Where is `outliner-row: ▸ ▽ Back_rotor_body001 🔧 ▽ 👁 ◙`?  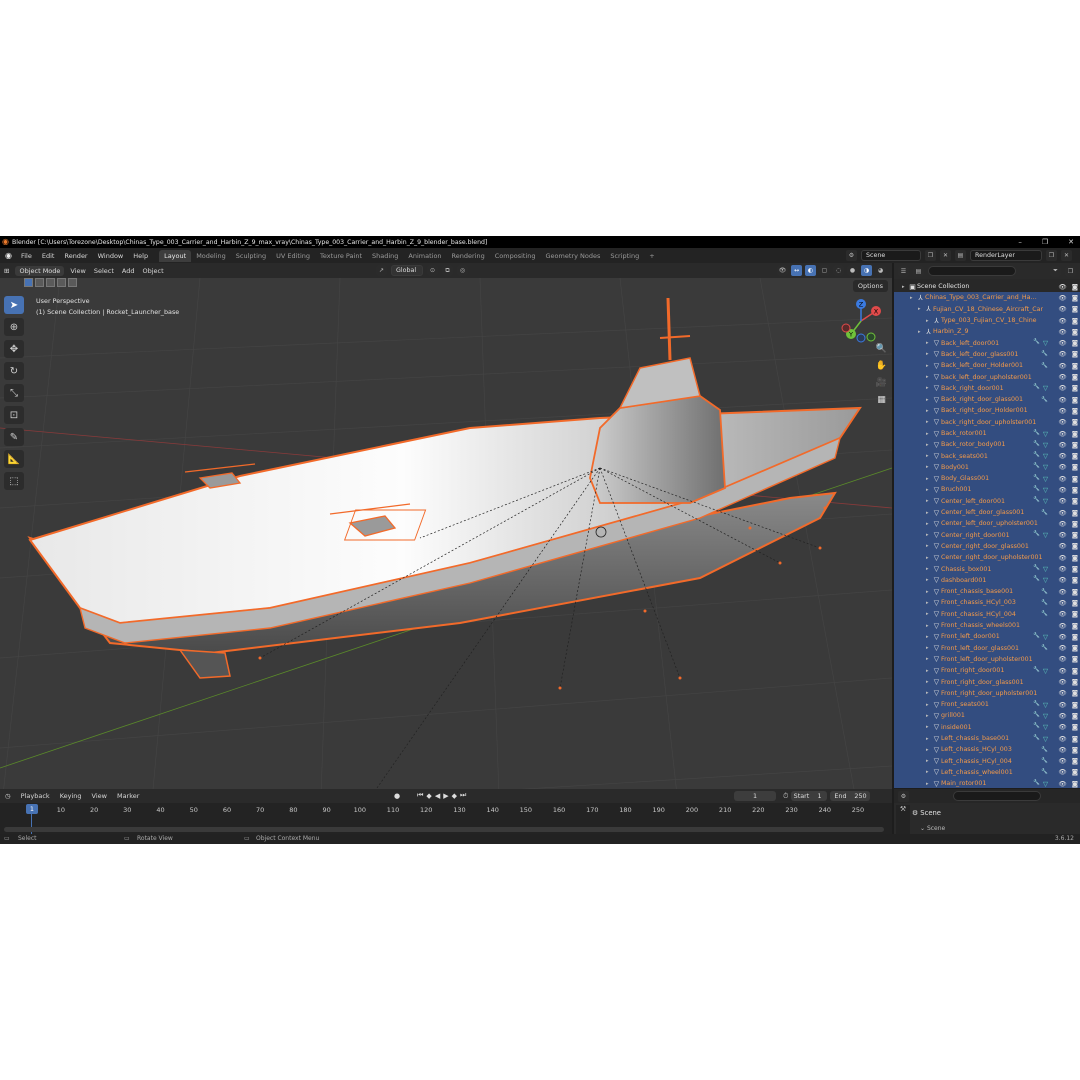 outliner-row: ▸ ▽ Back_rotor_body001 🔧 ▽ 👁 ◙ is located at coordinates (987, 445).